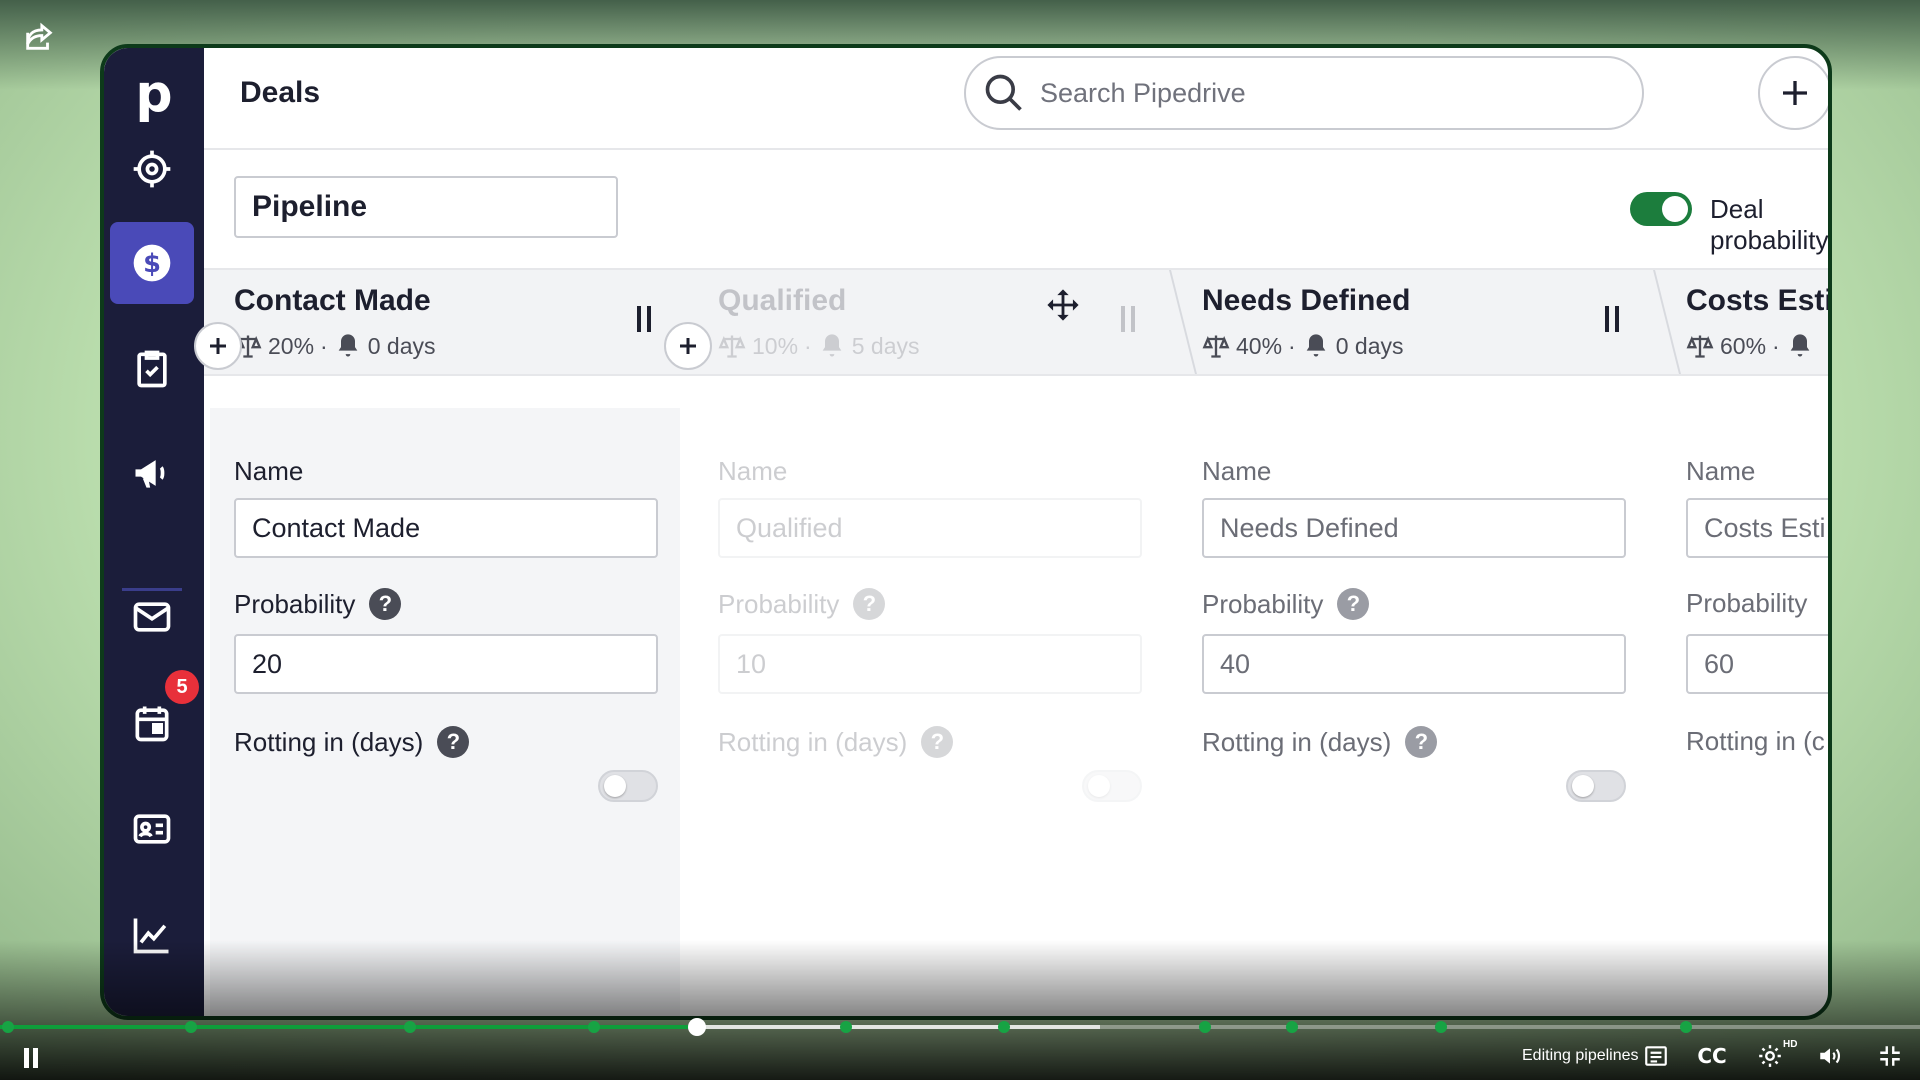  What do you see at coordinates (446, 528) in the screenshot?
I see `stage-name-input: Contact Made` at bounding box center [446, 528].